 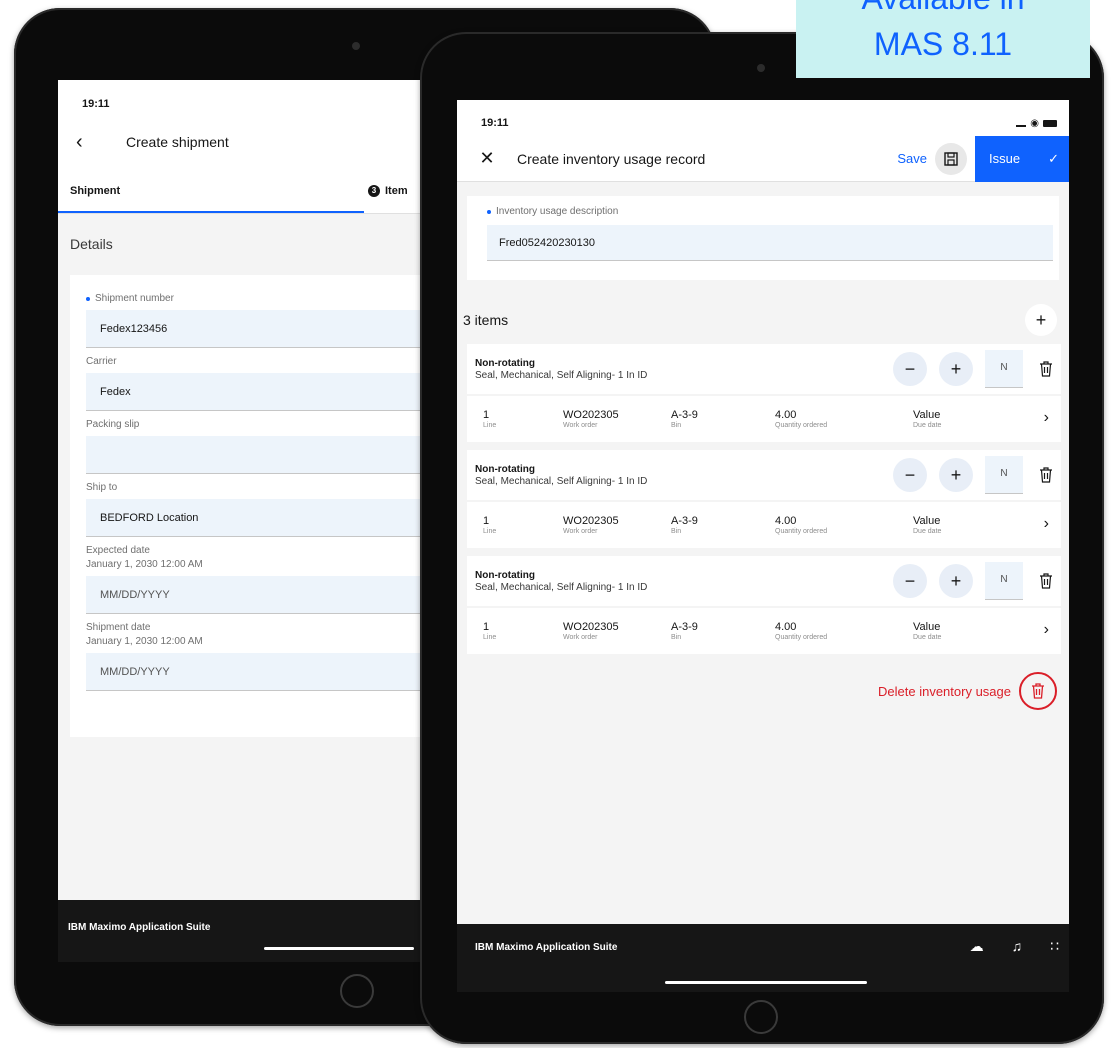 I want to click on tab-items: 3 Item, so click(x=388, y=190).